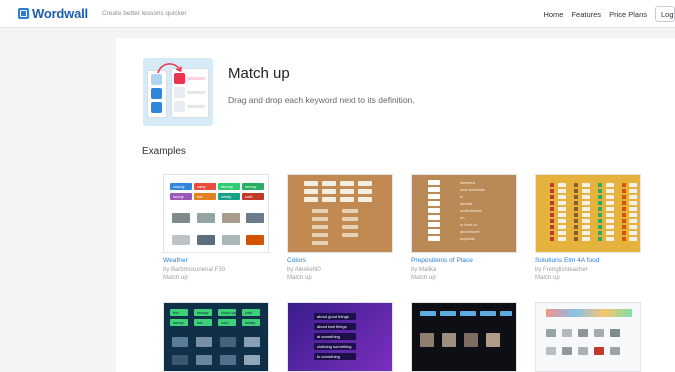 The image size is (675, 372). Describe the element at coordinates (442, 260) in the screenshot. I see `example-title-prepositions: Prepositions of Place` at that location.